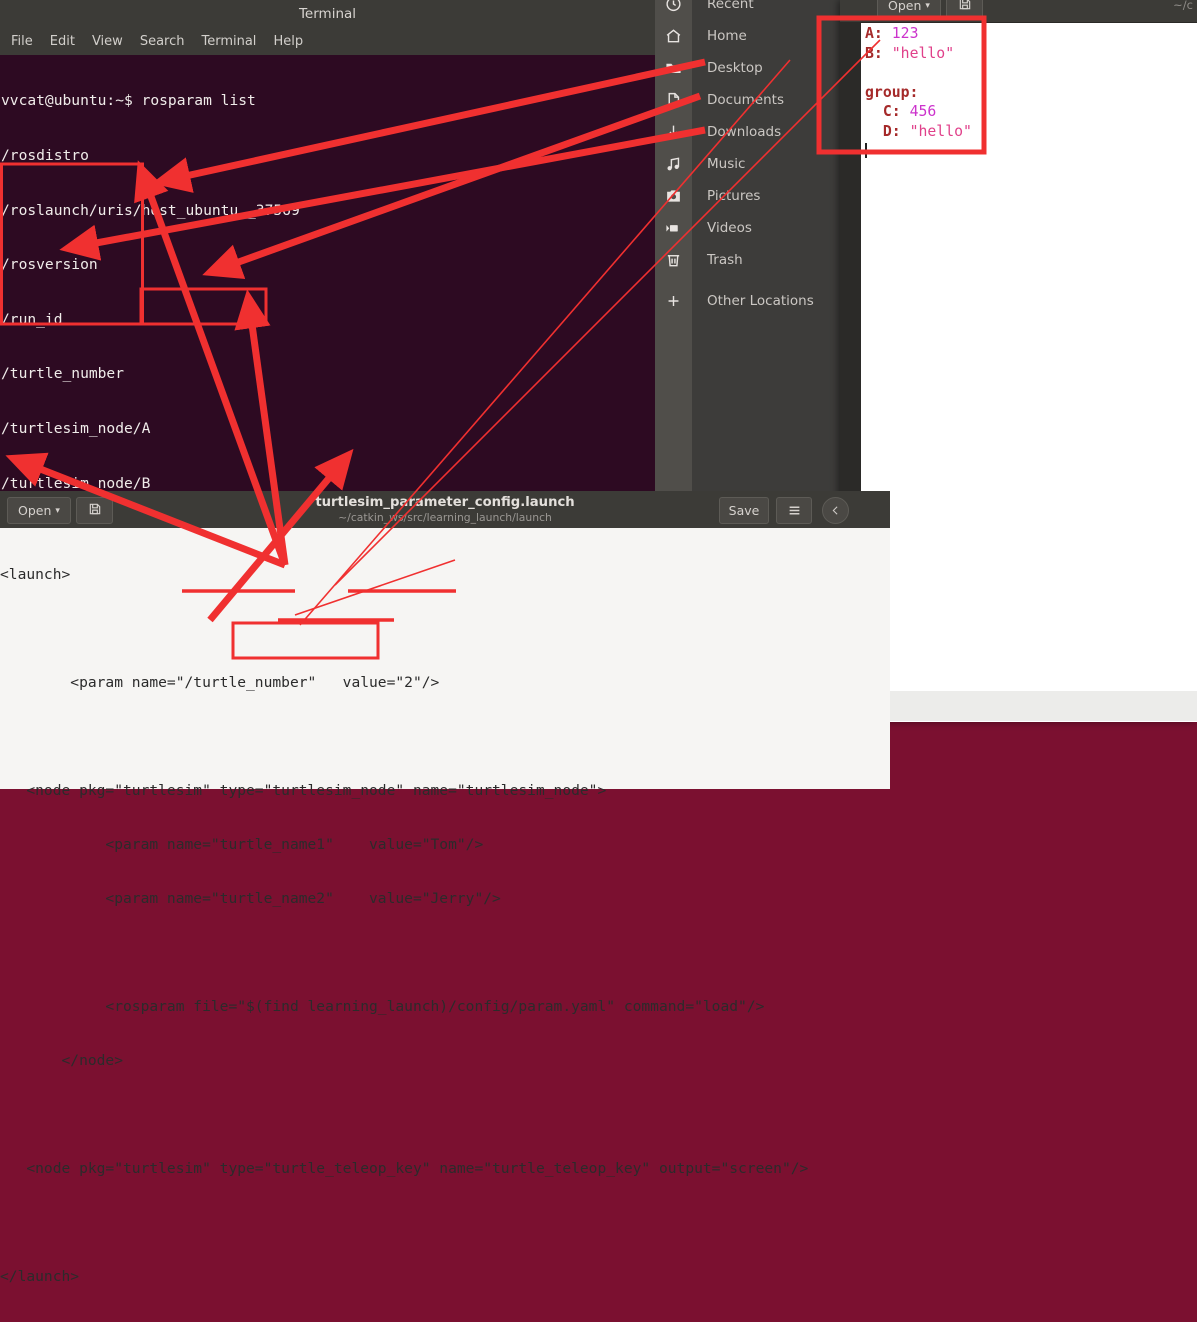 Image resolution: width=1197 pixels, height=1322 pixels. What do you see at coordinates (923, 111) in the screenshot?
I see `yaml-value-c: 456` at bounding box center [923, 111].